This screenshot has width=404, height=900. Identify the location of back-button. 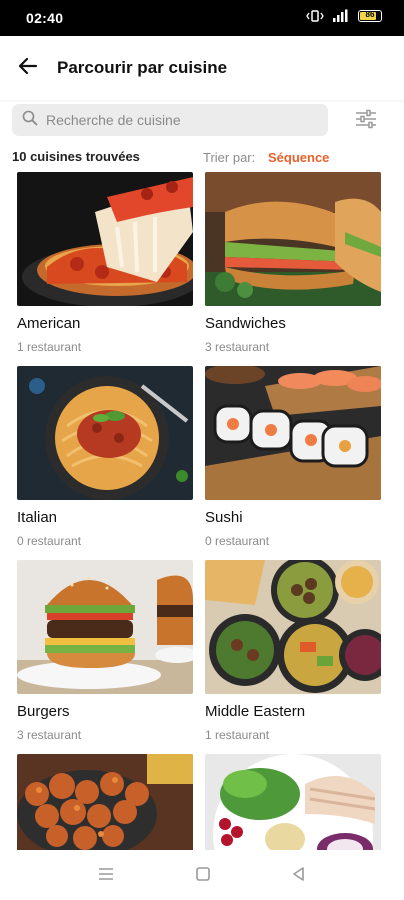
(28, 68).